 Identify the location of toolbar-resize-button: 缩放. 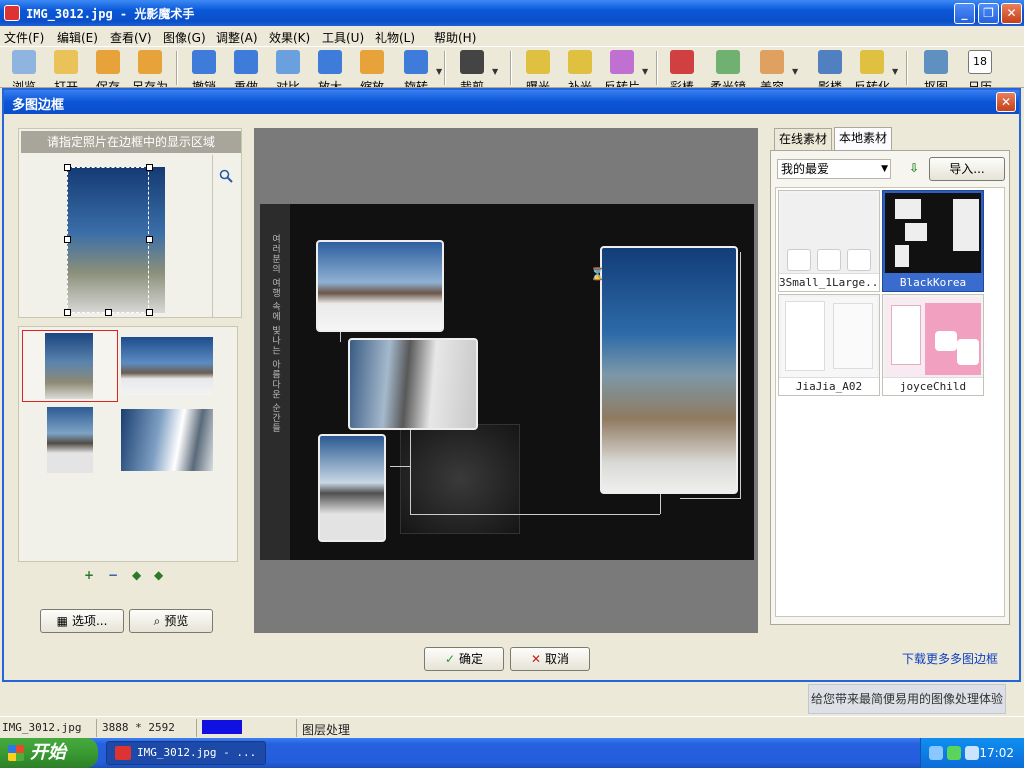
(372, 68).